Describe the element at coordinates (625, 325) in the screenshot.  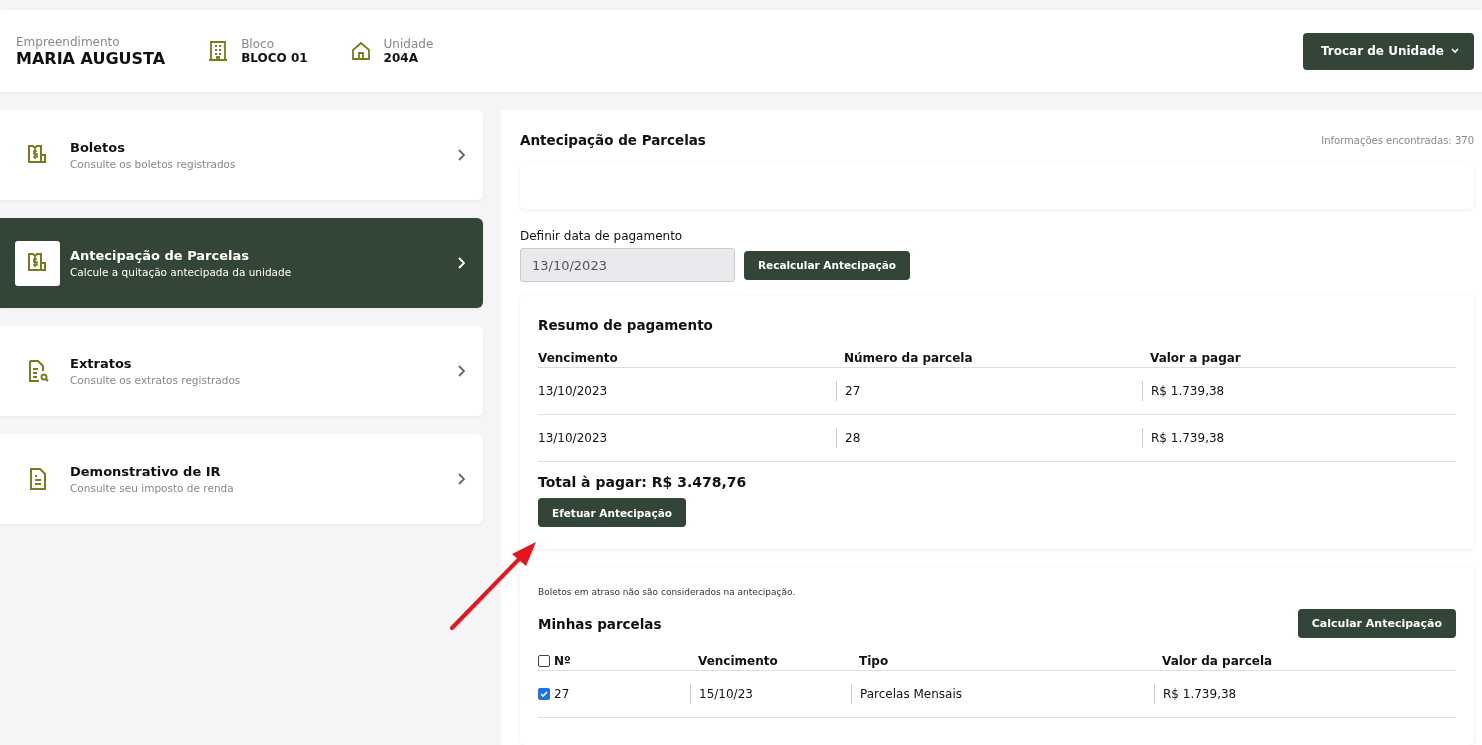
I see `summary-title: Resumo de pagamento` at that location.